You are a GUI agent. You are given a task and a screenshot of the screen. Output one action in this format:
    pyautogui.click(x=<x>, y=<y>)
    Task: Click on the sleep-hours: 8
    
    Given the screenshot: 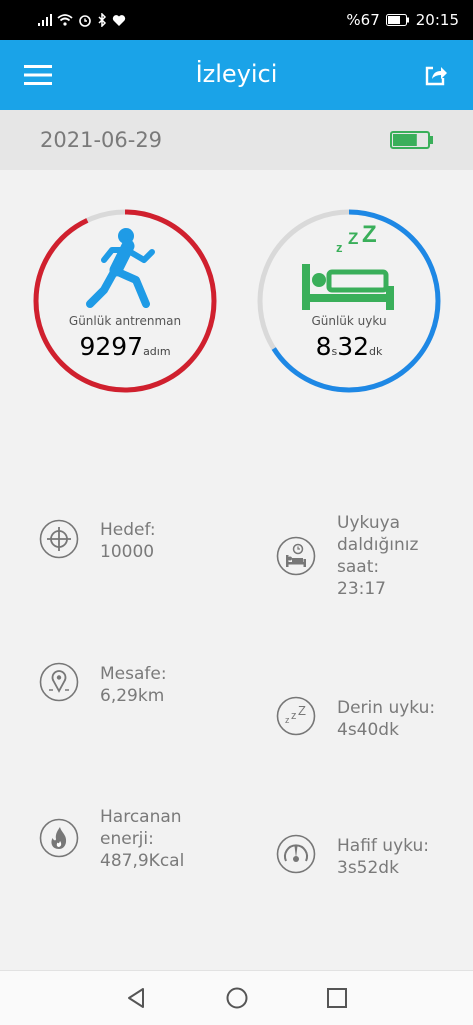 What is the action you would take?
    pyautogui.click(x=323, y=346)
    